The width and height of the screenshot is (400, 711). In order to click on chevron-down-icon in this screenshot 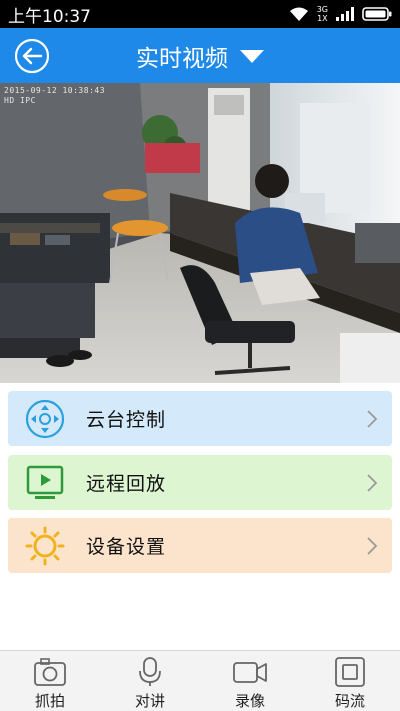, I will do `click(252, 56)`.